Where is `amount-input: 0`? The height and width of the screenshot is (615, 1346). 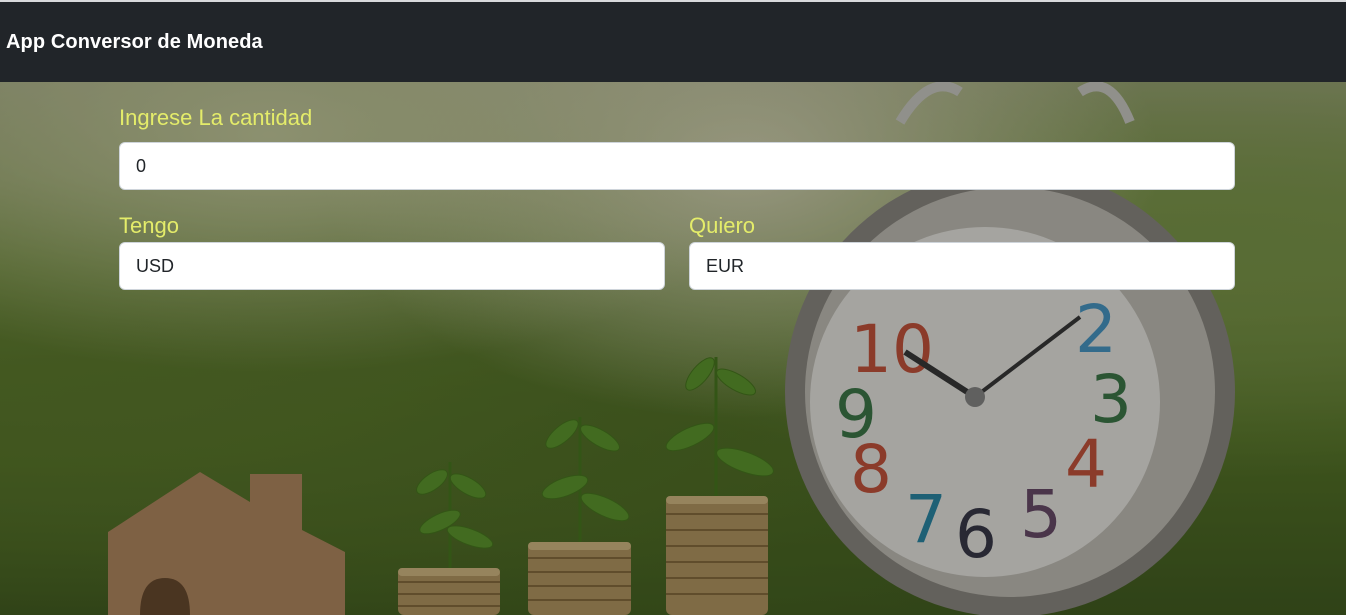 amount-input: 0 is located at coordinates (677, 166).